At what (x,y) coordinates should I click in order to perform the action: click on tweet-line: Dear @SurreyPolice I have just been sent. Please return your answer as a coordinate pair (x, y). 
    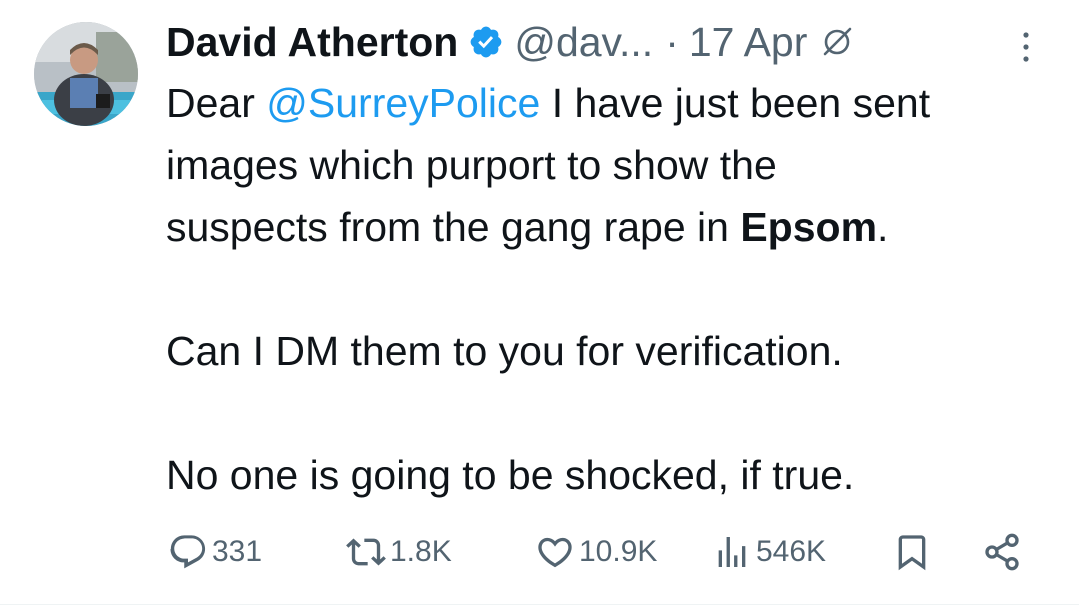
    Looking at the image, I should click on (616, 103).